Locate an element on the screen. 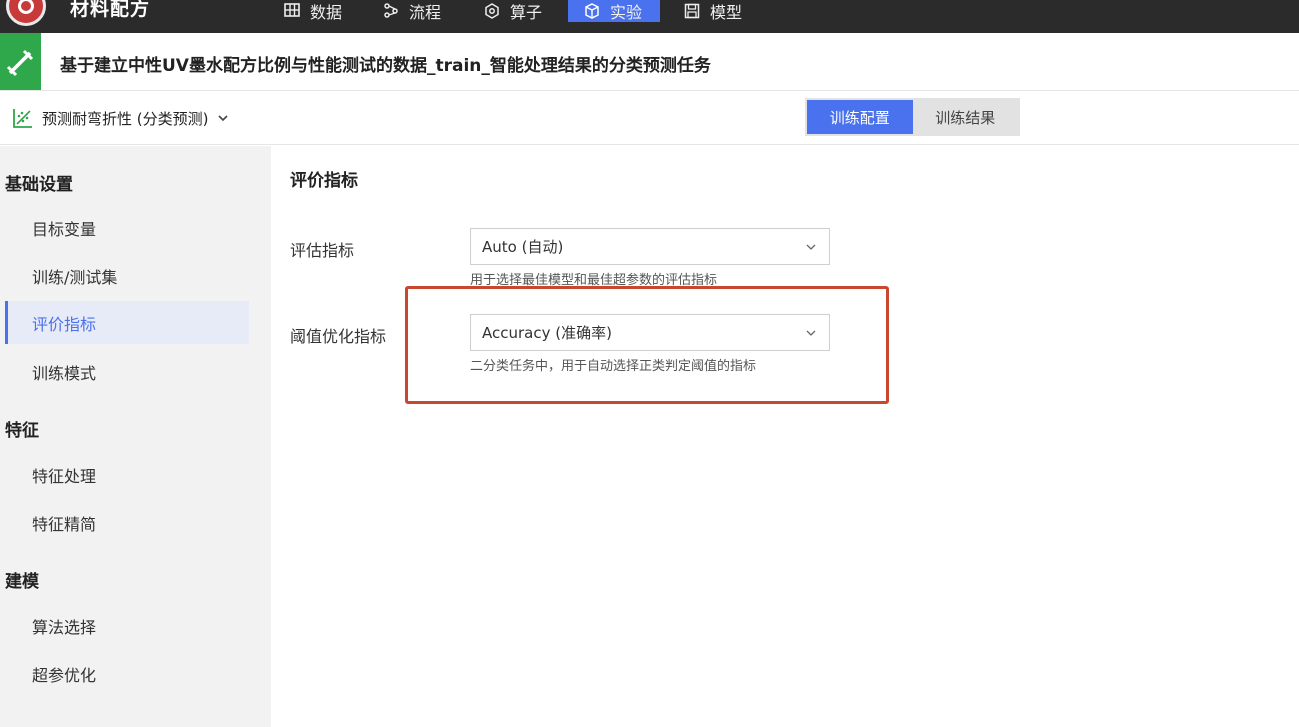  nav-label: 算子 is located at coordinates (526, 12).